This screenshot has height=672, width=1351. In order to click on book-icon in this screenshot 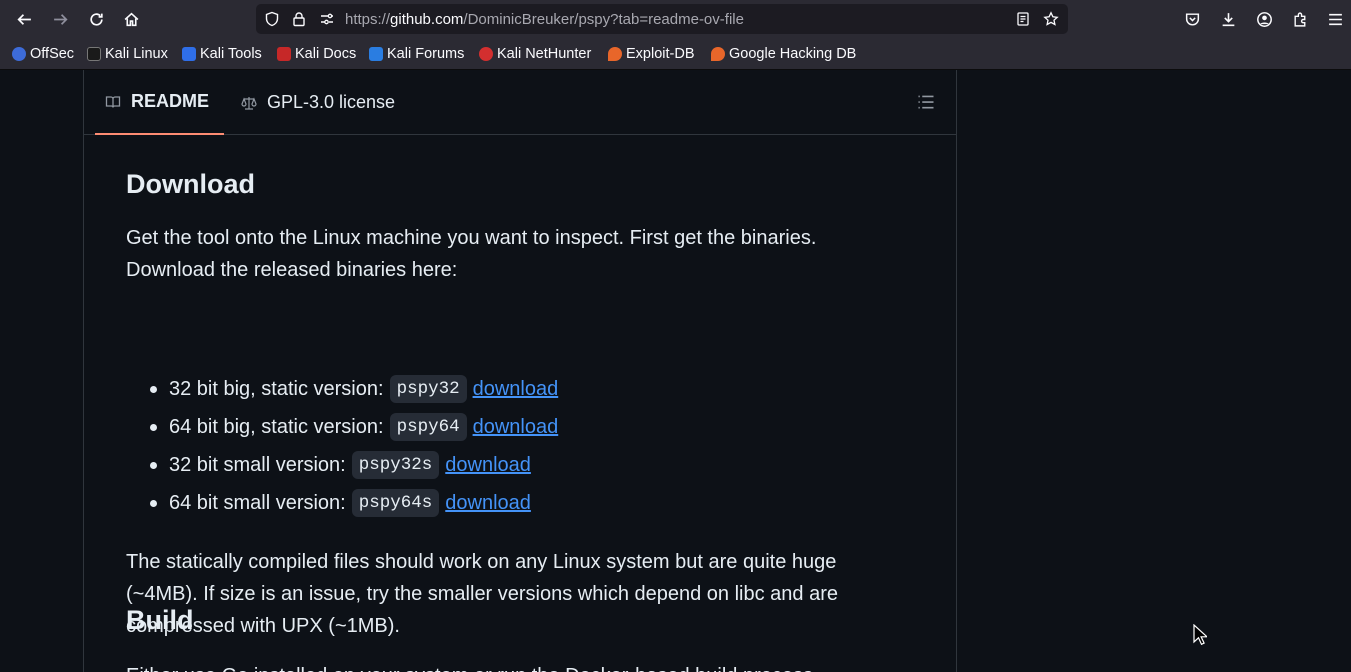, I will do `click(113, 101)`.